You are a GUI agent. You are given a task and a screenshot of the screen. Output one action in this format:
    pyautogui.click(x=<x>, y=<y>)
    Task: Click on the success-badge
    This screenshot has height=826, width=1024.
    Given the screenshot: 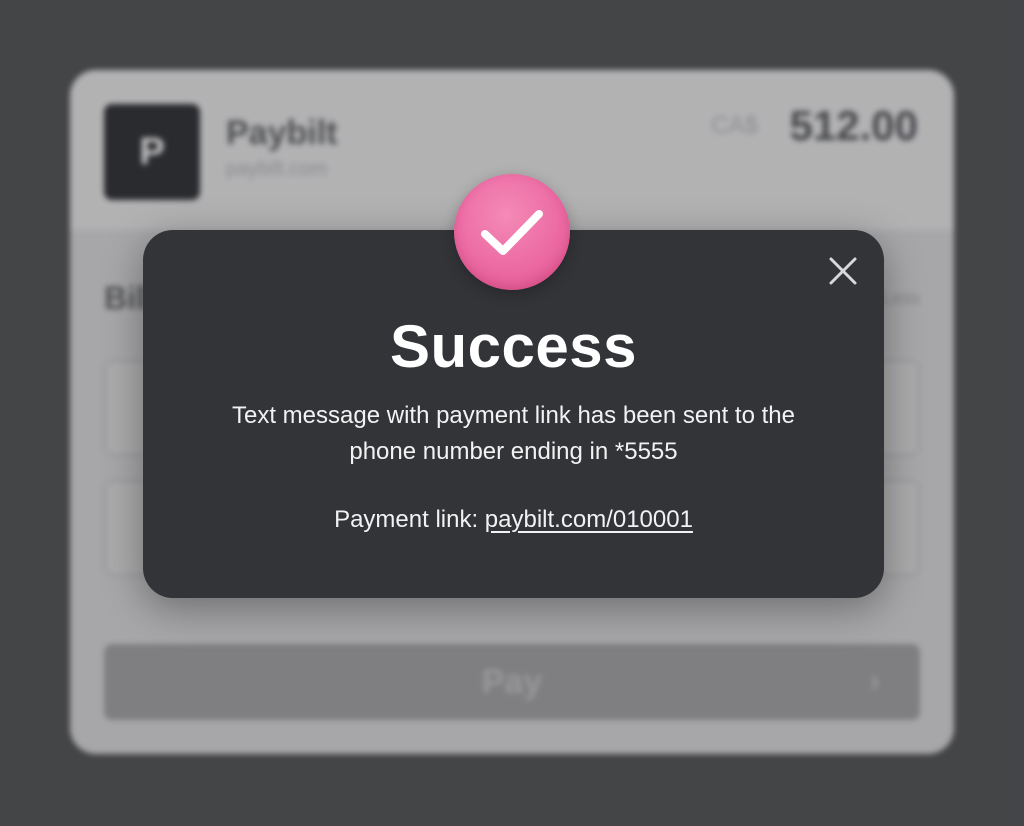 What is the action you would take?
    pyautogui.click(x=512, y=232)
    